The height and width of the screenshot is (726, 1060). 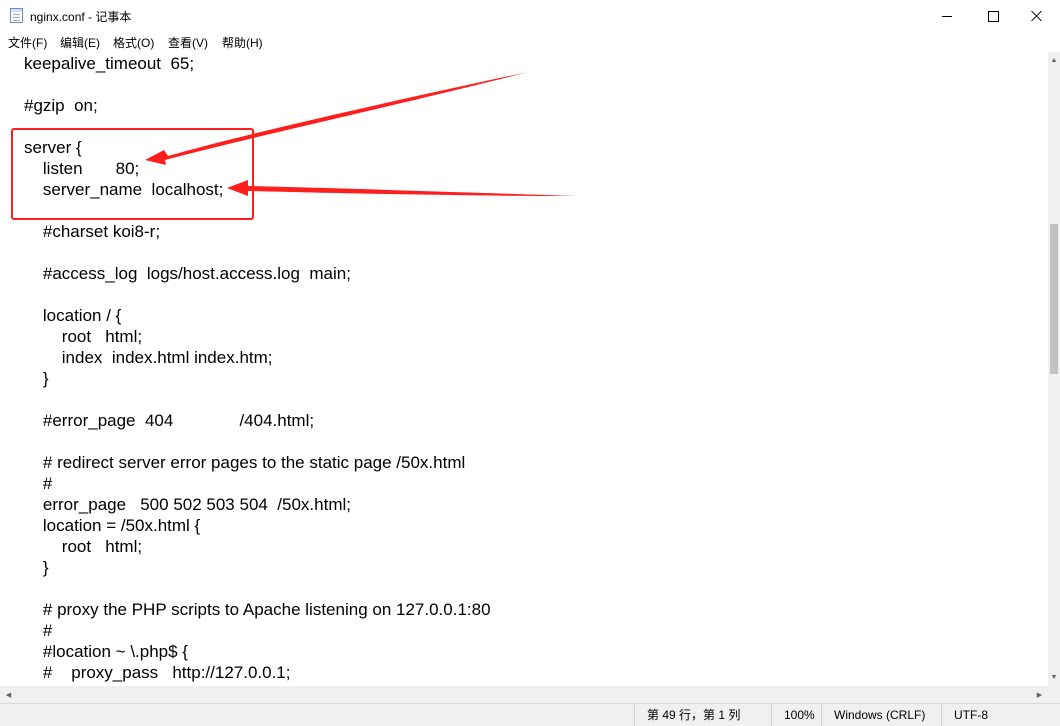 What do you see at coordinates (702, 715) in the screenshot?
I see `status-cursor-position: 第 49 行，第 1 列` at bounding box center [702, 715].